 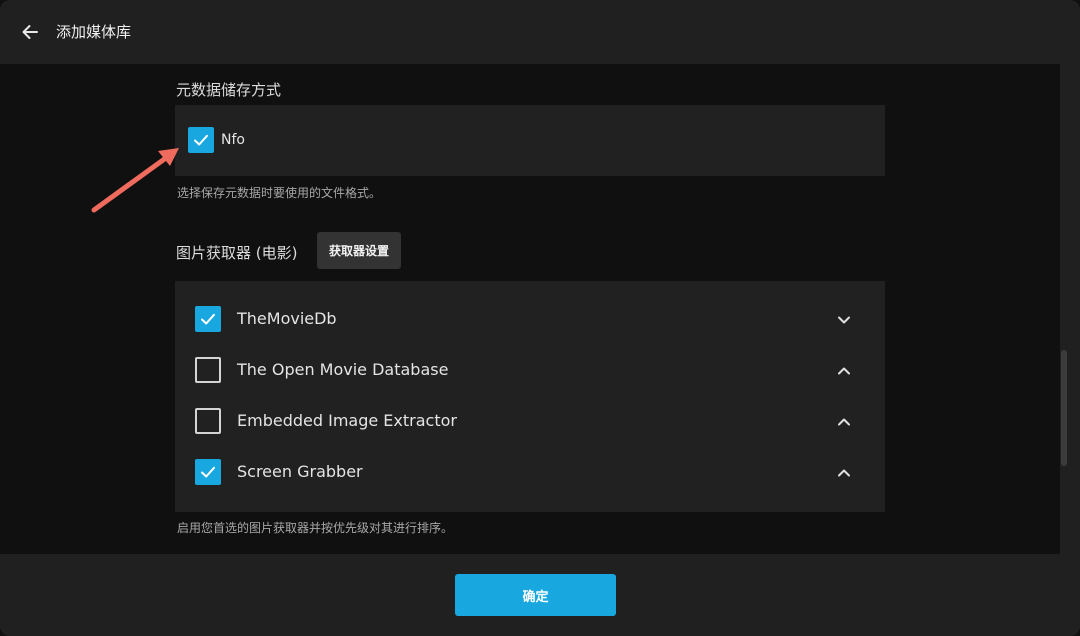 I want to click on fetcher-row-omdb: The Open Movie Database, so click(x=530, y=370).